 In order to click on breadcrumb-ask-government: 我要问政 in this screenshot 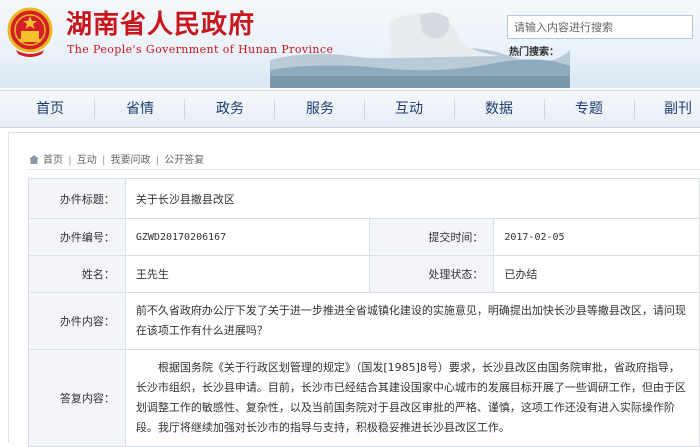, I will do `click(131, 160)`.